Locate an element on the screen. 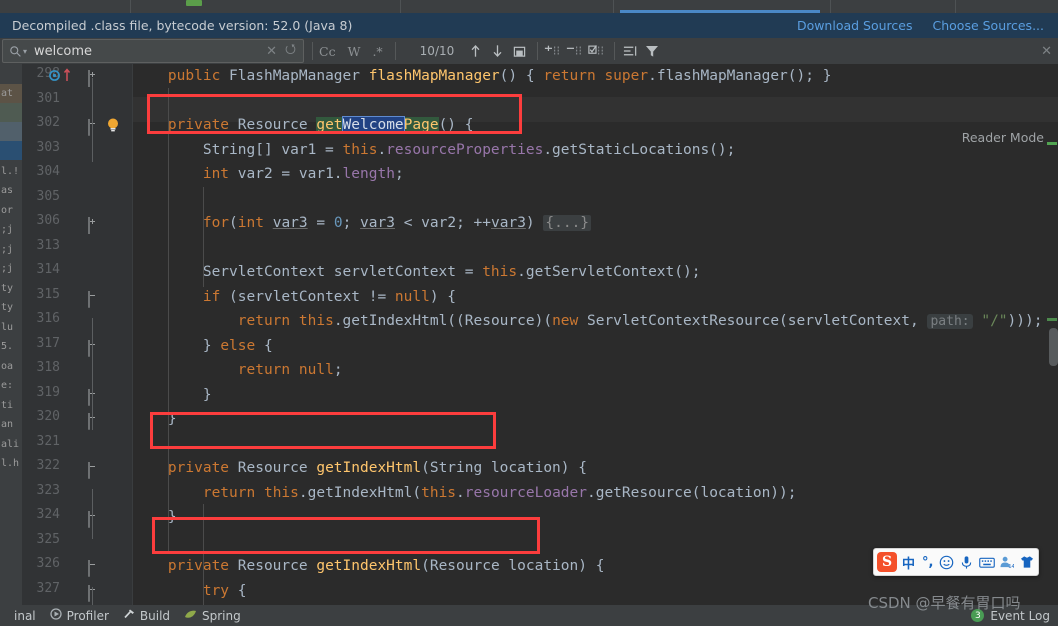 The width and height of the screenshot is (1058, 626). line-number: 317 is located at coordinates (48, 343).